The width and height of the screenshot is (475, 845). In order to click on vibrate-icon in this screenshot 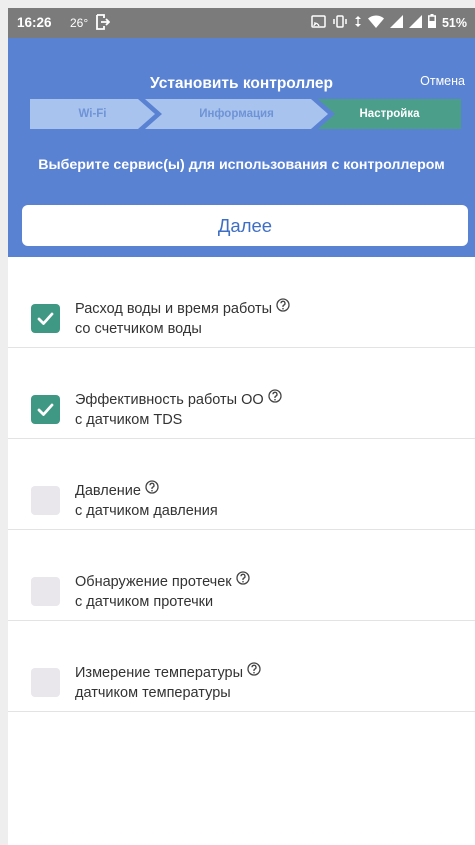, I will do `click(340, 22)`.